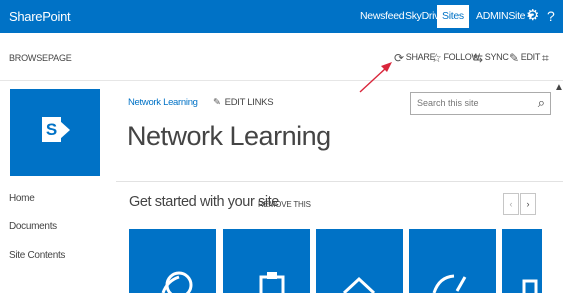  What do you see at coordinates (478, 58) in the screenshot?
I see `sync-icon: ⇆` at bounding box center [478, 58].